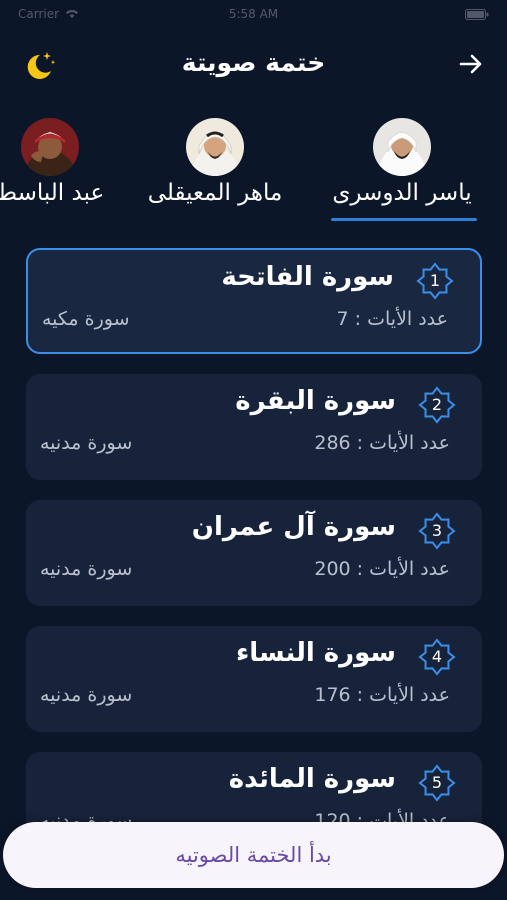 The height and width of the screenshot is (900, 507). I want to click on reciter-item-maher: ماهر المعيقلى, so click(215, 159).